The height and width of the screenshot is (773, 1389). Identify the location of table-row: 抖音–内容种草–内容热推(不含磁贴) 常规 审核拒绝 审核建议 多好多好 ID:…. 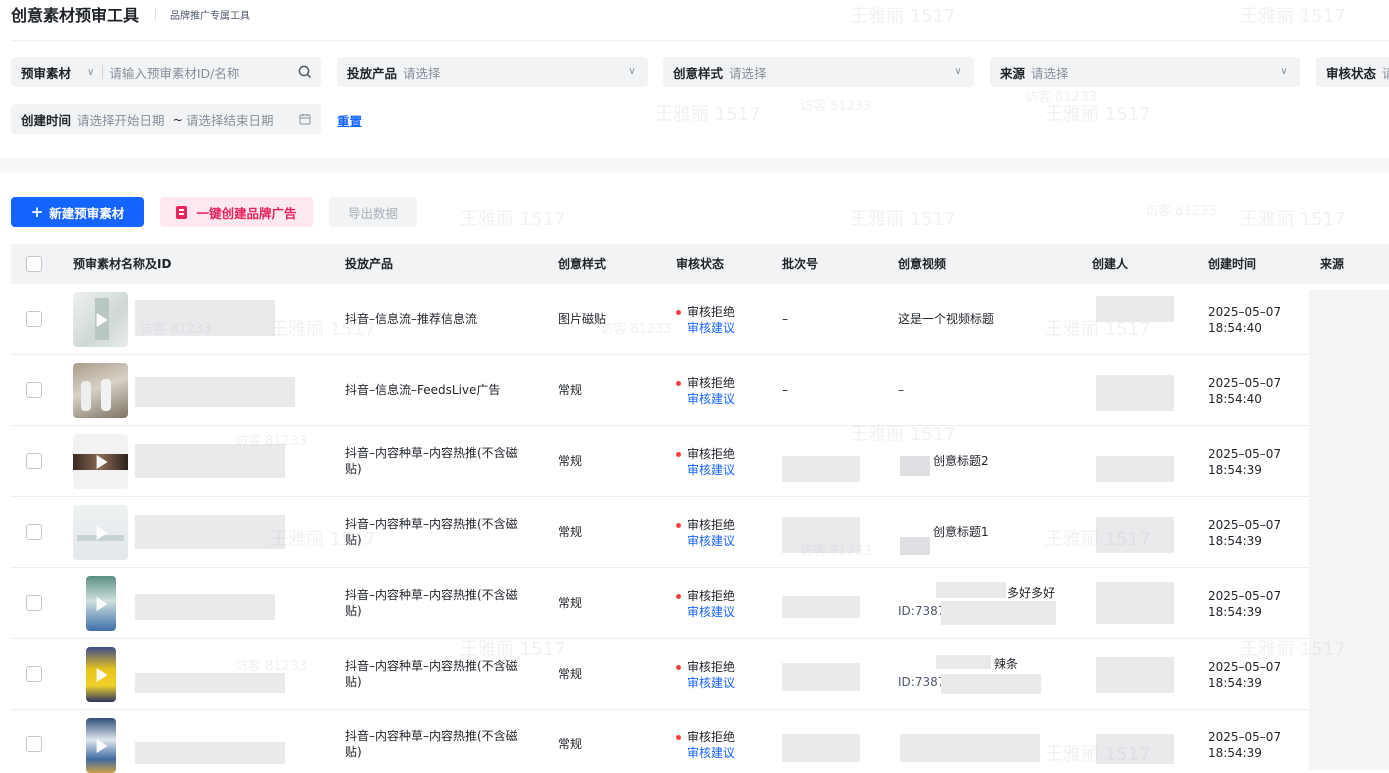
(700, 603).